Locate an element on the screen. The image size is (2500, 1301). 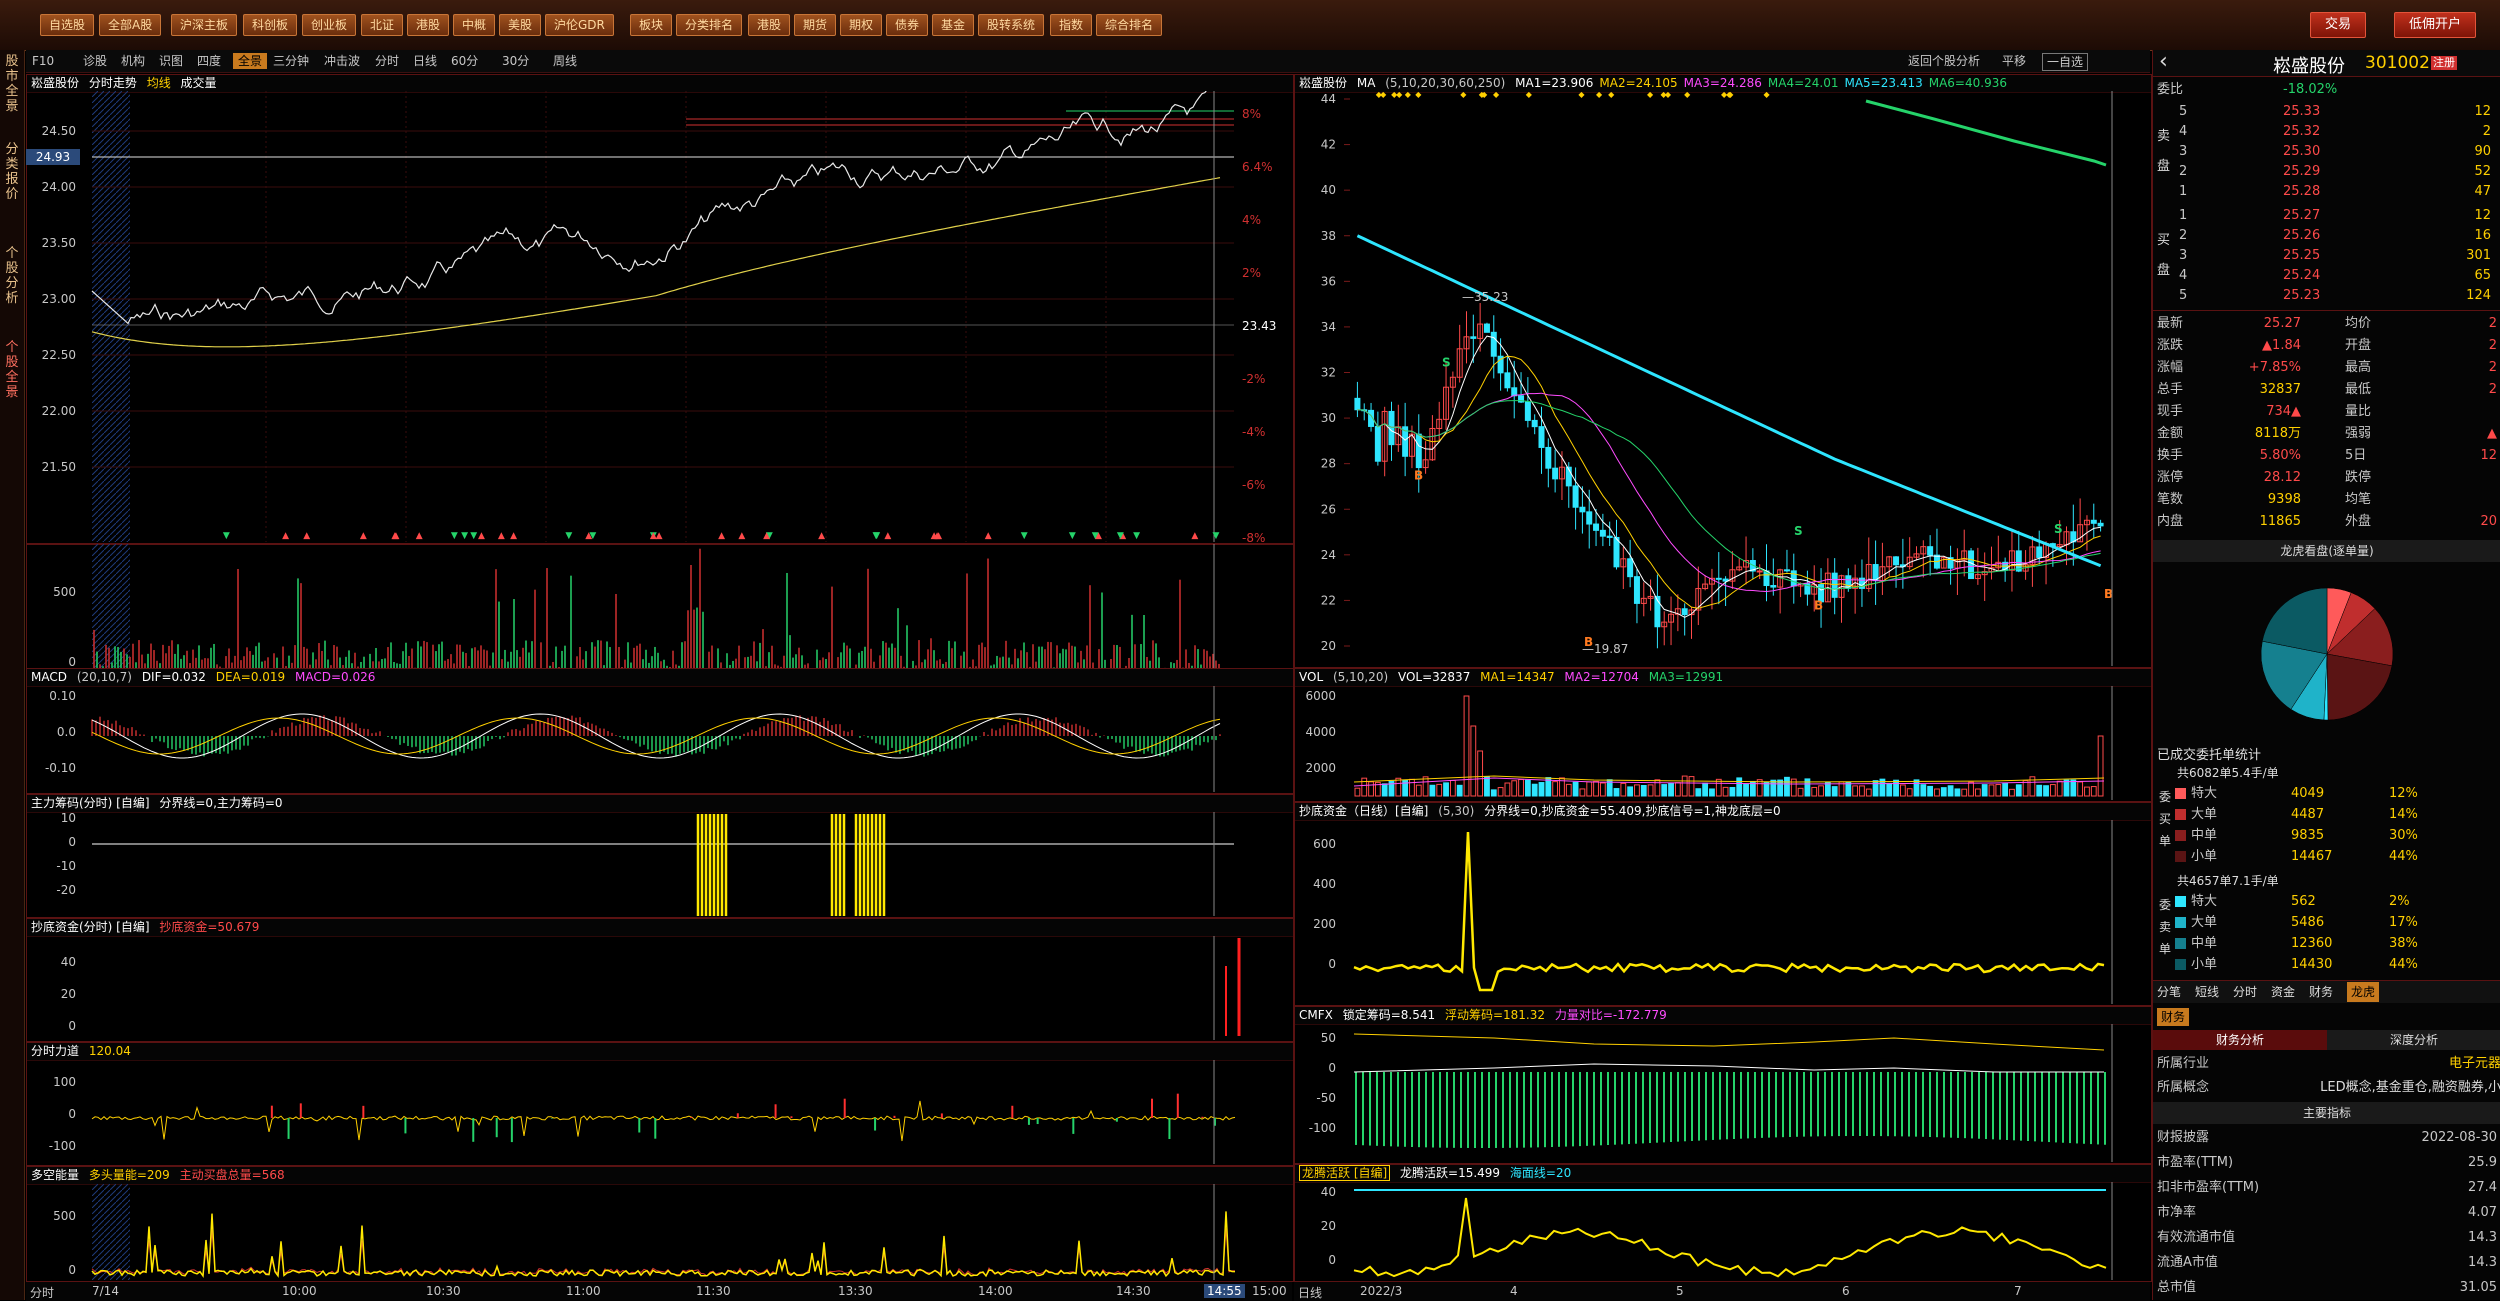
cdzj-name: 抄底资金(分时) [自编] is located at coordinates (90, 927).